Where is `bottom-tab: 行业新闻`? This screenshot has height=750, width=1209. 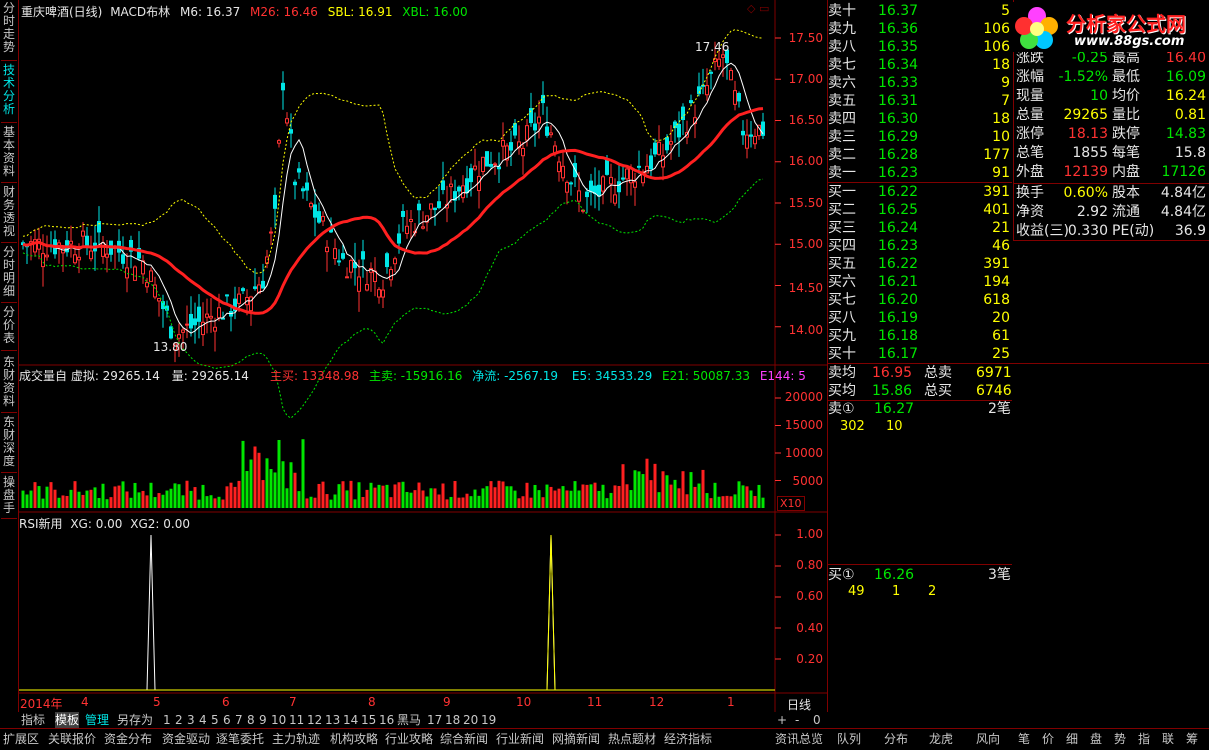
bottom-tab: 行业新闻 is located at coordinates (520, 739).